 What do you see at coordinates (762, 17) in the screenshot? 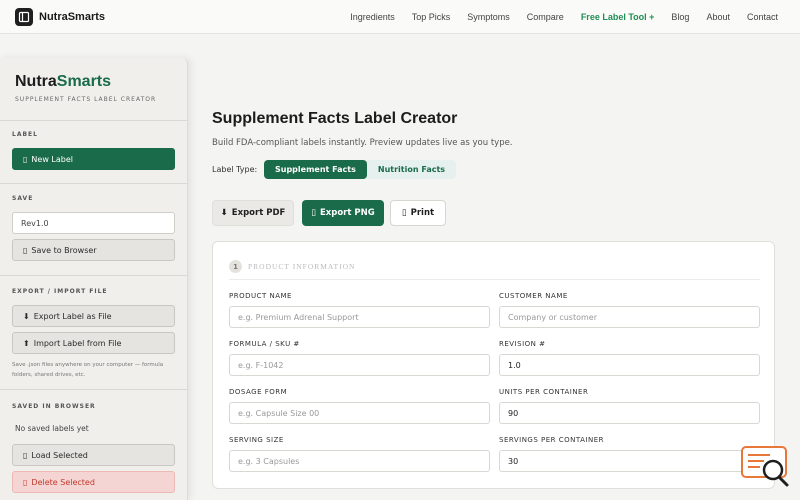
I see `nav-link-contact: Contact` at bounding box center [762, 17].